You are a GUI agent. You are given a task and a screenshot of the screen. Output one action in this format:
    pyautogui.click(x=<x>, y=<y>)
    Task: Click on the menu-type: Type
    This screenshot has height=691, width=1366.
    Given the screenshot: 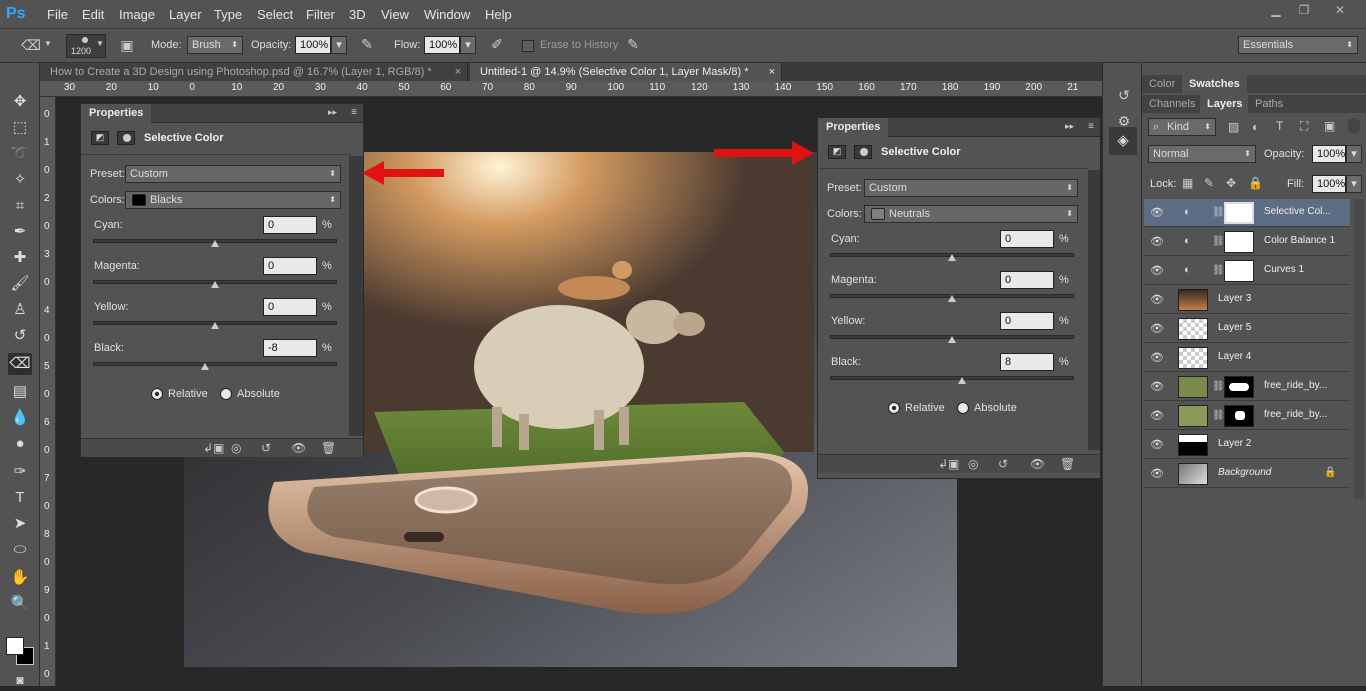 What is the action you would take?
    pyautogui.click(x=228, y=14)
    